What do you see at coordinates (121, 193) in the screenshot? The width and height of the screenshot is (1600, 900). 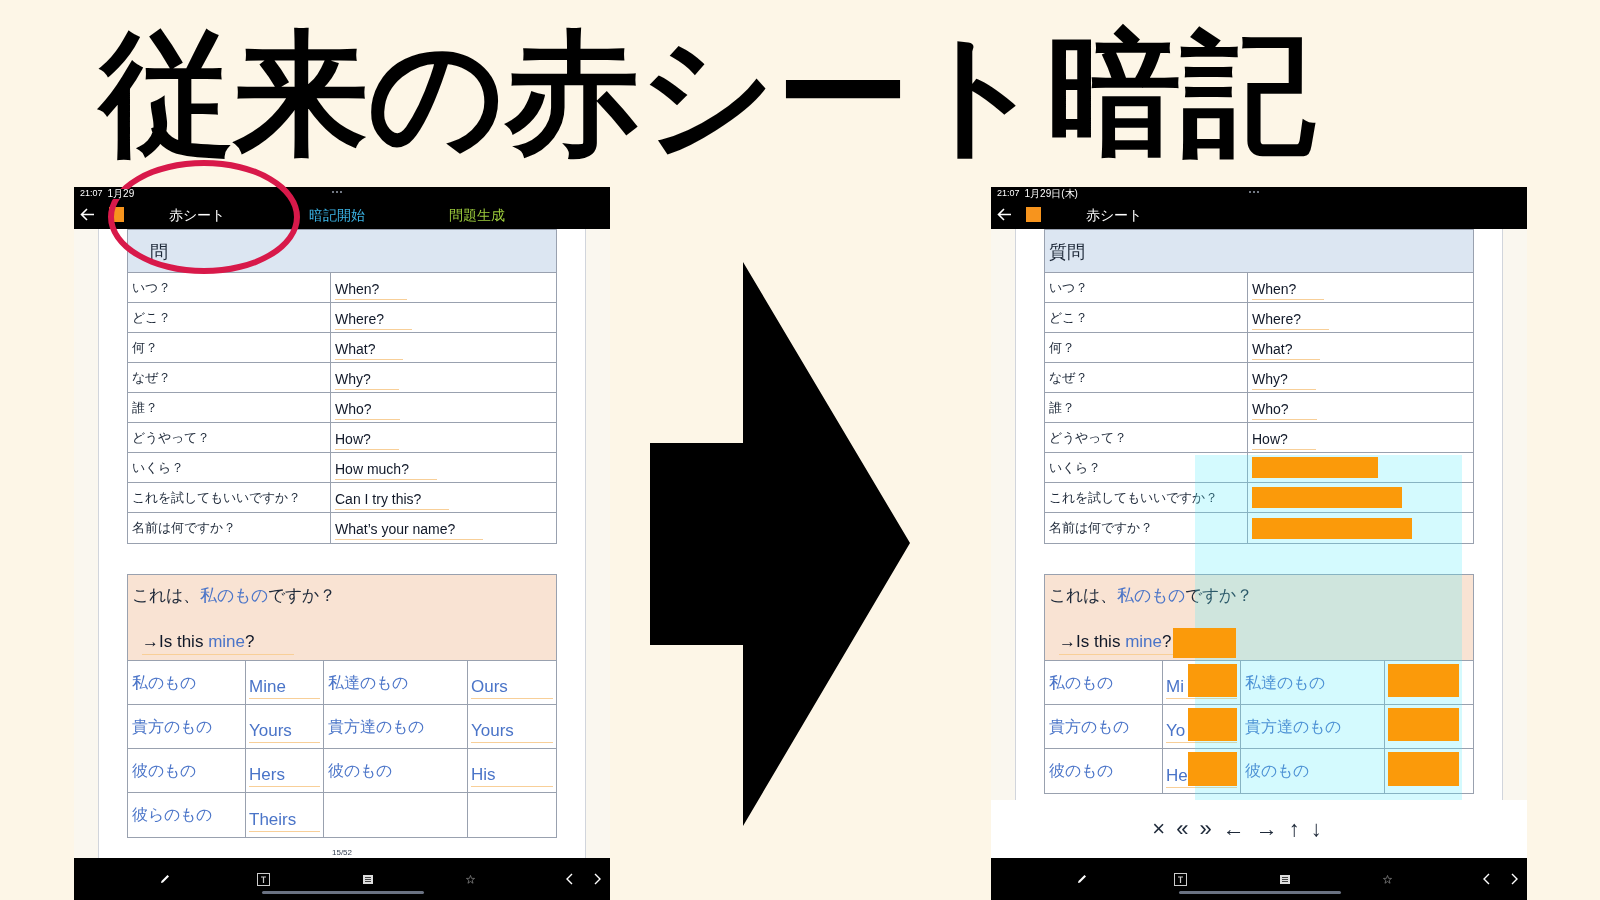 I see `status-date: 1月29` at bounding box center [121, 193].